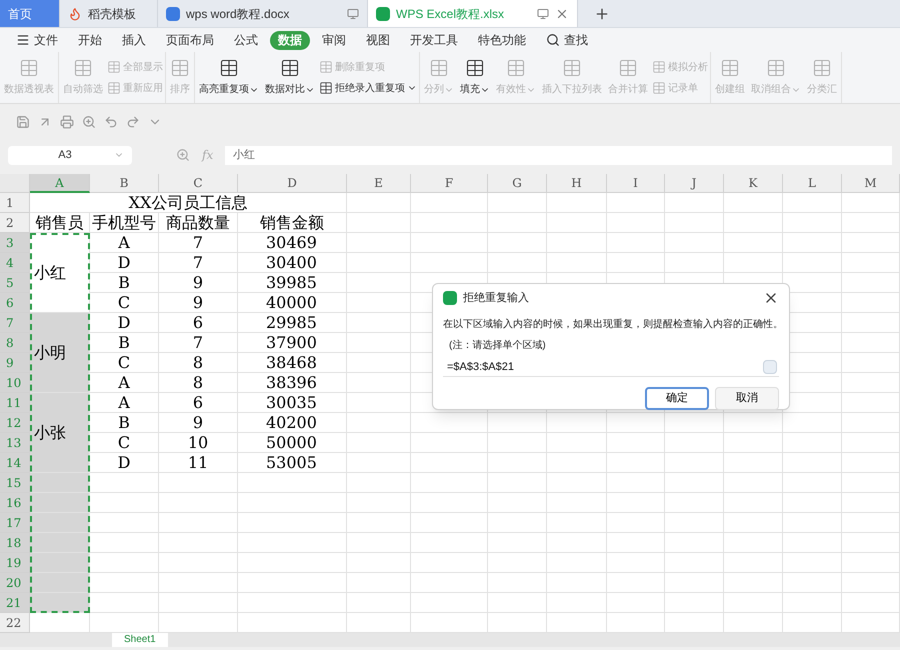 This screenshot has width=900, height=650. Describe the element at coordinates (198, 283) in the screenshot. I see `table-cell: 9` at that location.